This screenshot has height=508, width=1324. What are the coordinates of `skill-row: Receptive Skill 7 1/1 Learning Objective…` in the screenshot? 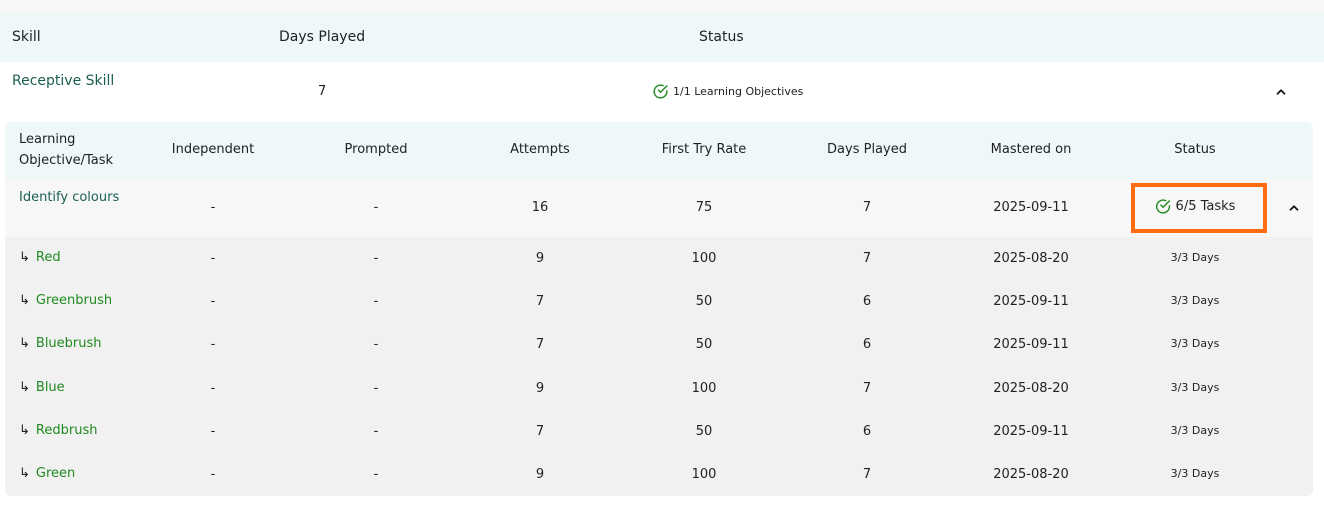 It's located at (662, 92).